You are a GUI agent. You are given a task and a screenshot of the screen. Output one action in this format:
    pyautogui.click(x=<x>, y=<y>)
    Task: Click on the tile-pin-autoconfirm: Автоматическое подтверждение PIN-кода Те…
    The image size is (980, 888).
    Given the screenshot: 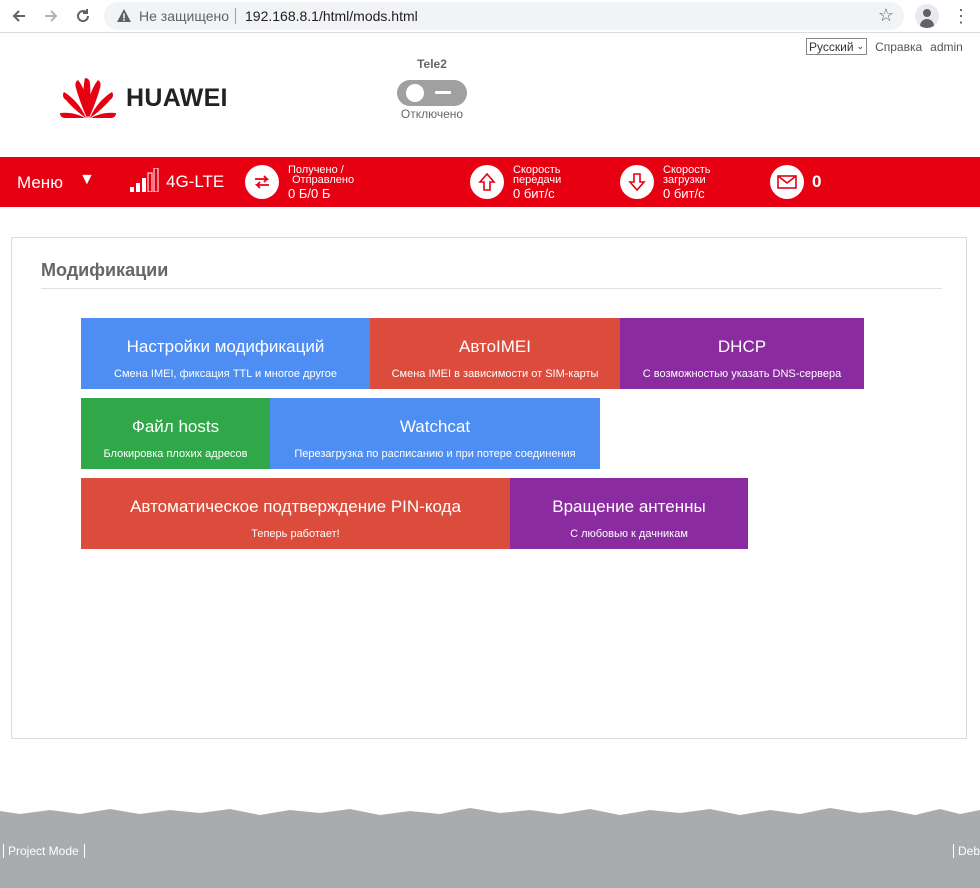 What is the action you would take?
    pyautogui.click(x=295, y=513)
    